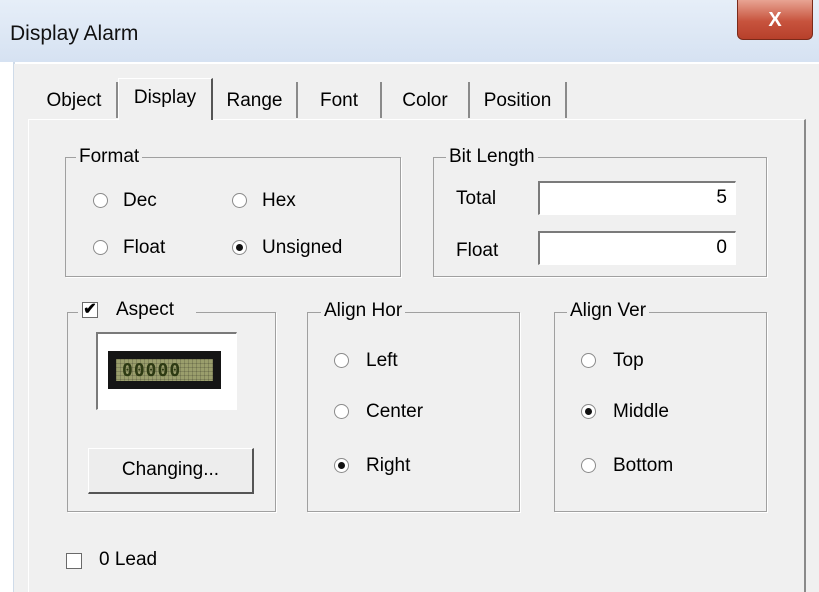 Image resolution: width=819 pixels, height=592 pixels. Describe the element at coordinates (477, 250) in the screenshot. I see `float-length-label: Float` at that location.